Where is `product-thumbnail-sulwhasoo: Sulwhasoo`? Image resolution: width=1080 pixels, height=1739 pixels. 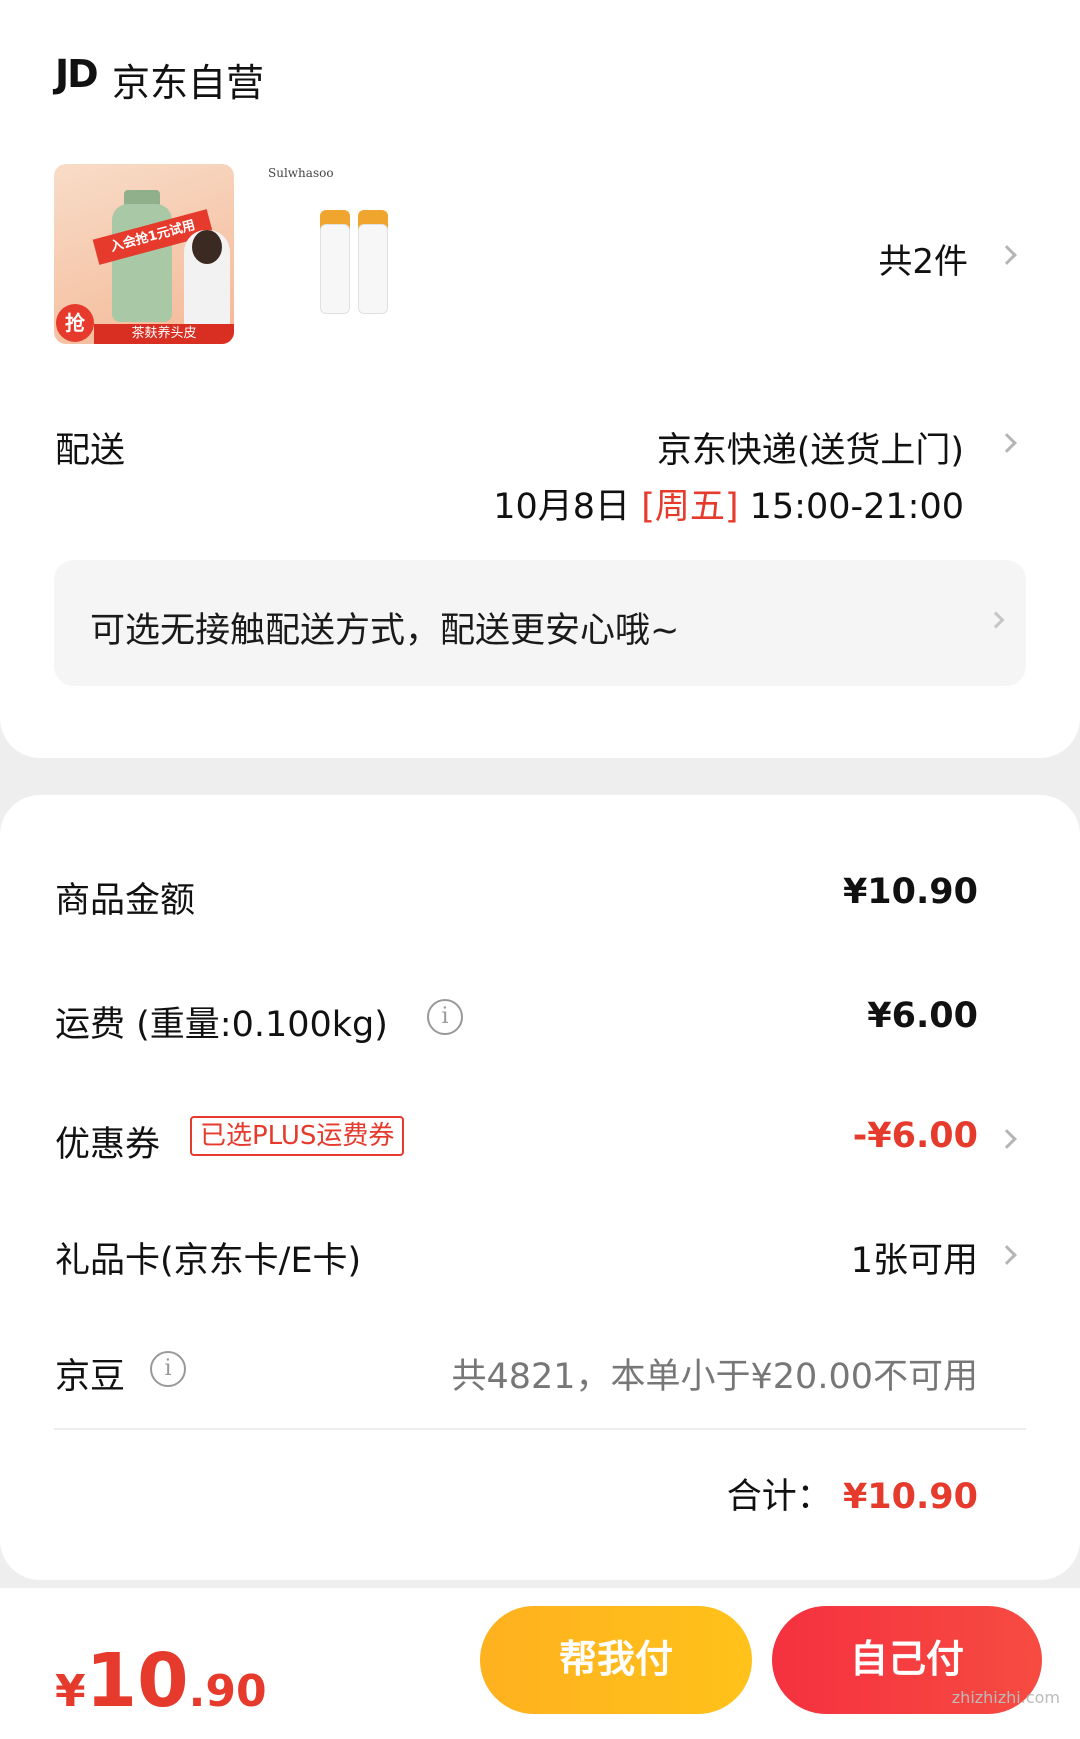
product-thumbnail-sulwhasoo: Sulwhasoo is located at coordinates (352, 254).